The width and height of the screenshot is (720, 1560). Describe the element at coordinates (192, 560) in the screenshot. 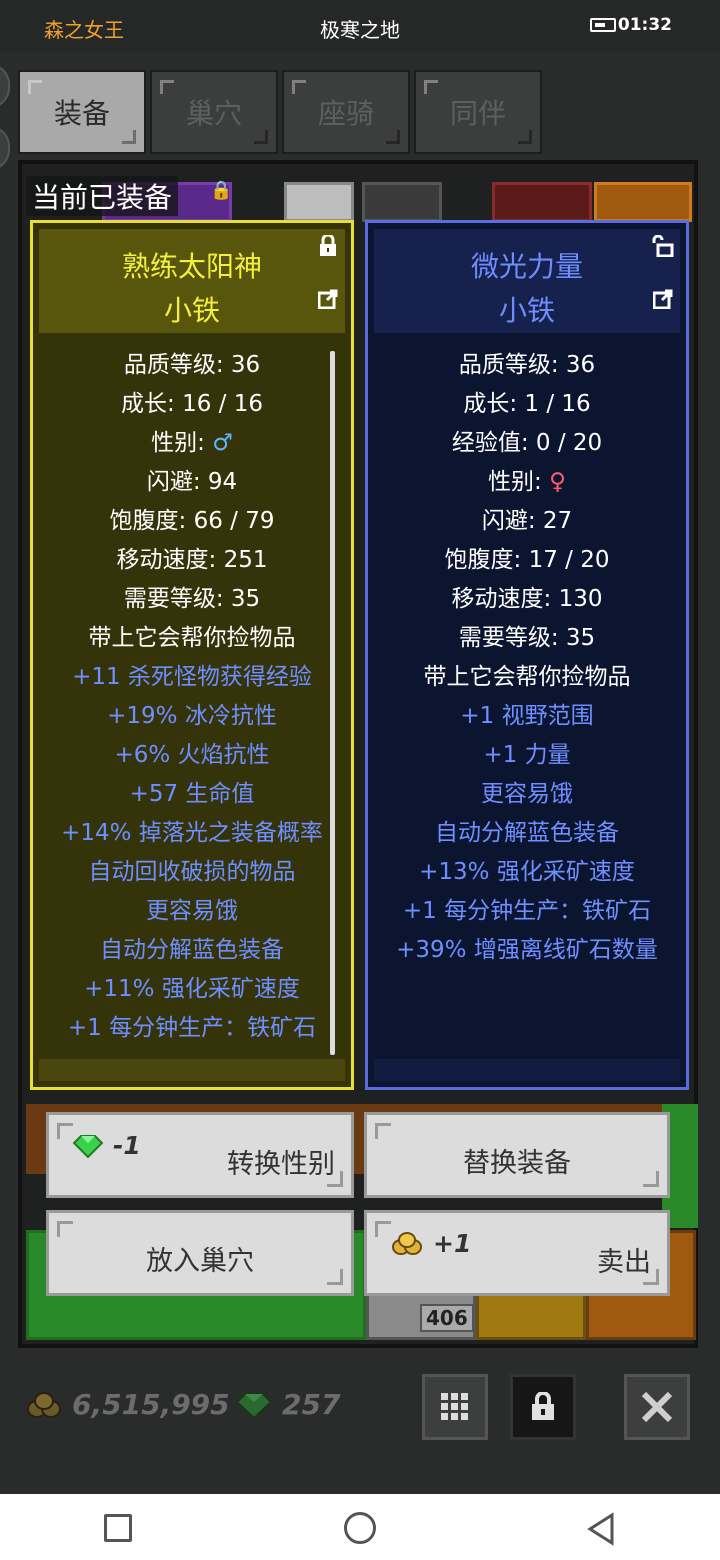

I see `stat-speed: 移动速度: 251` at that location.